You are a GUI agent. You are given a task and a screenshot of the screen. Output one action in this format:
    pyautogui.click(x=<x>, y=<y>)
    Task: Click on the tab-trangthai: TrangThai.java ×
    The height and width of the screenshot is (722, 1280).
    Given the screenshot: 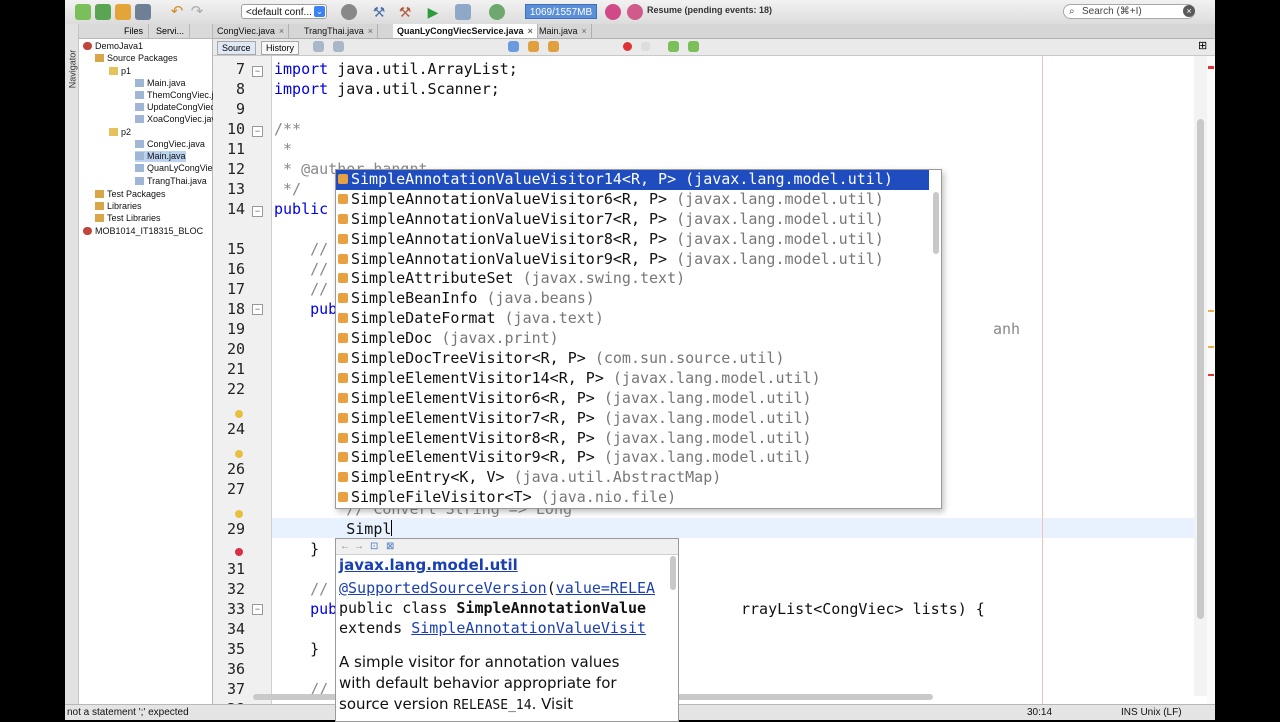 What is the action you would take?
    pyautogui.click(x=339, y=31)
    